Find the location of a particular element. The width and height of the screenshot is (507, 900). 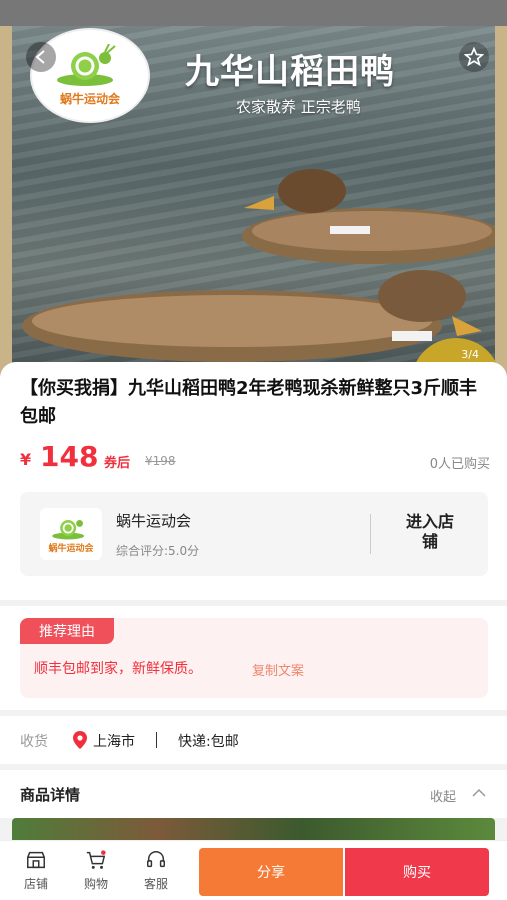

shop-logo-text: 蜗牛运动会 is located at coordinates (71, 548).